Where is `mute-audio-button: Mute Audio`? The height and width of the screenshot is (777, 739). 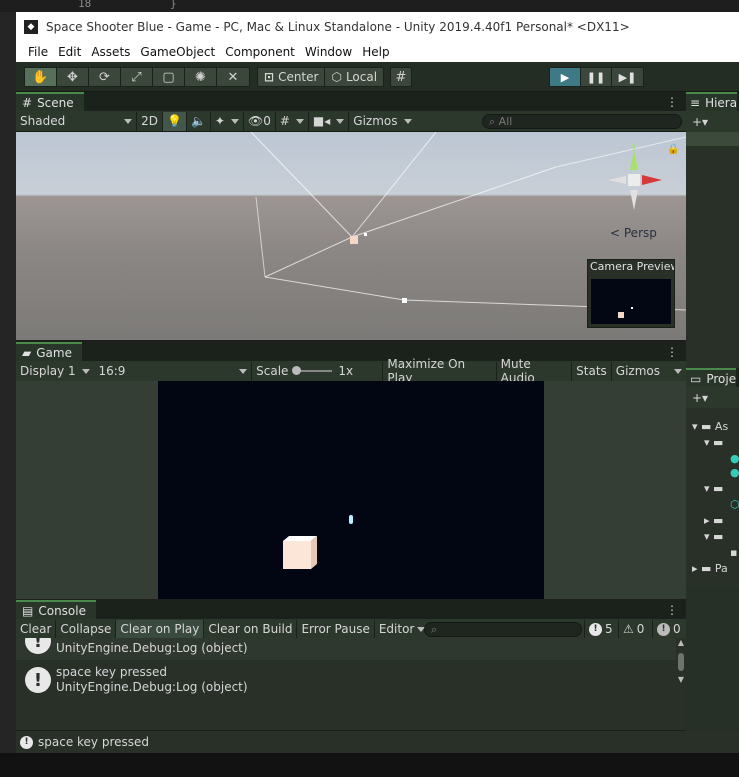
mute-audio-button: Mute Audio is located at coordinates (533, 371).